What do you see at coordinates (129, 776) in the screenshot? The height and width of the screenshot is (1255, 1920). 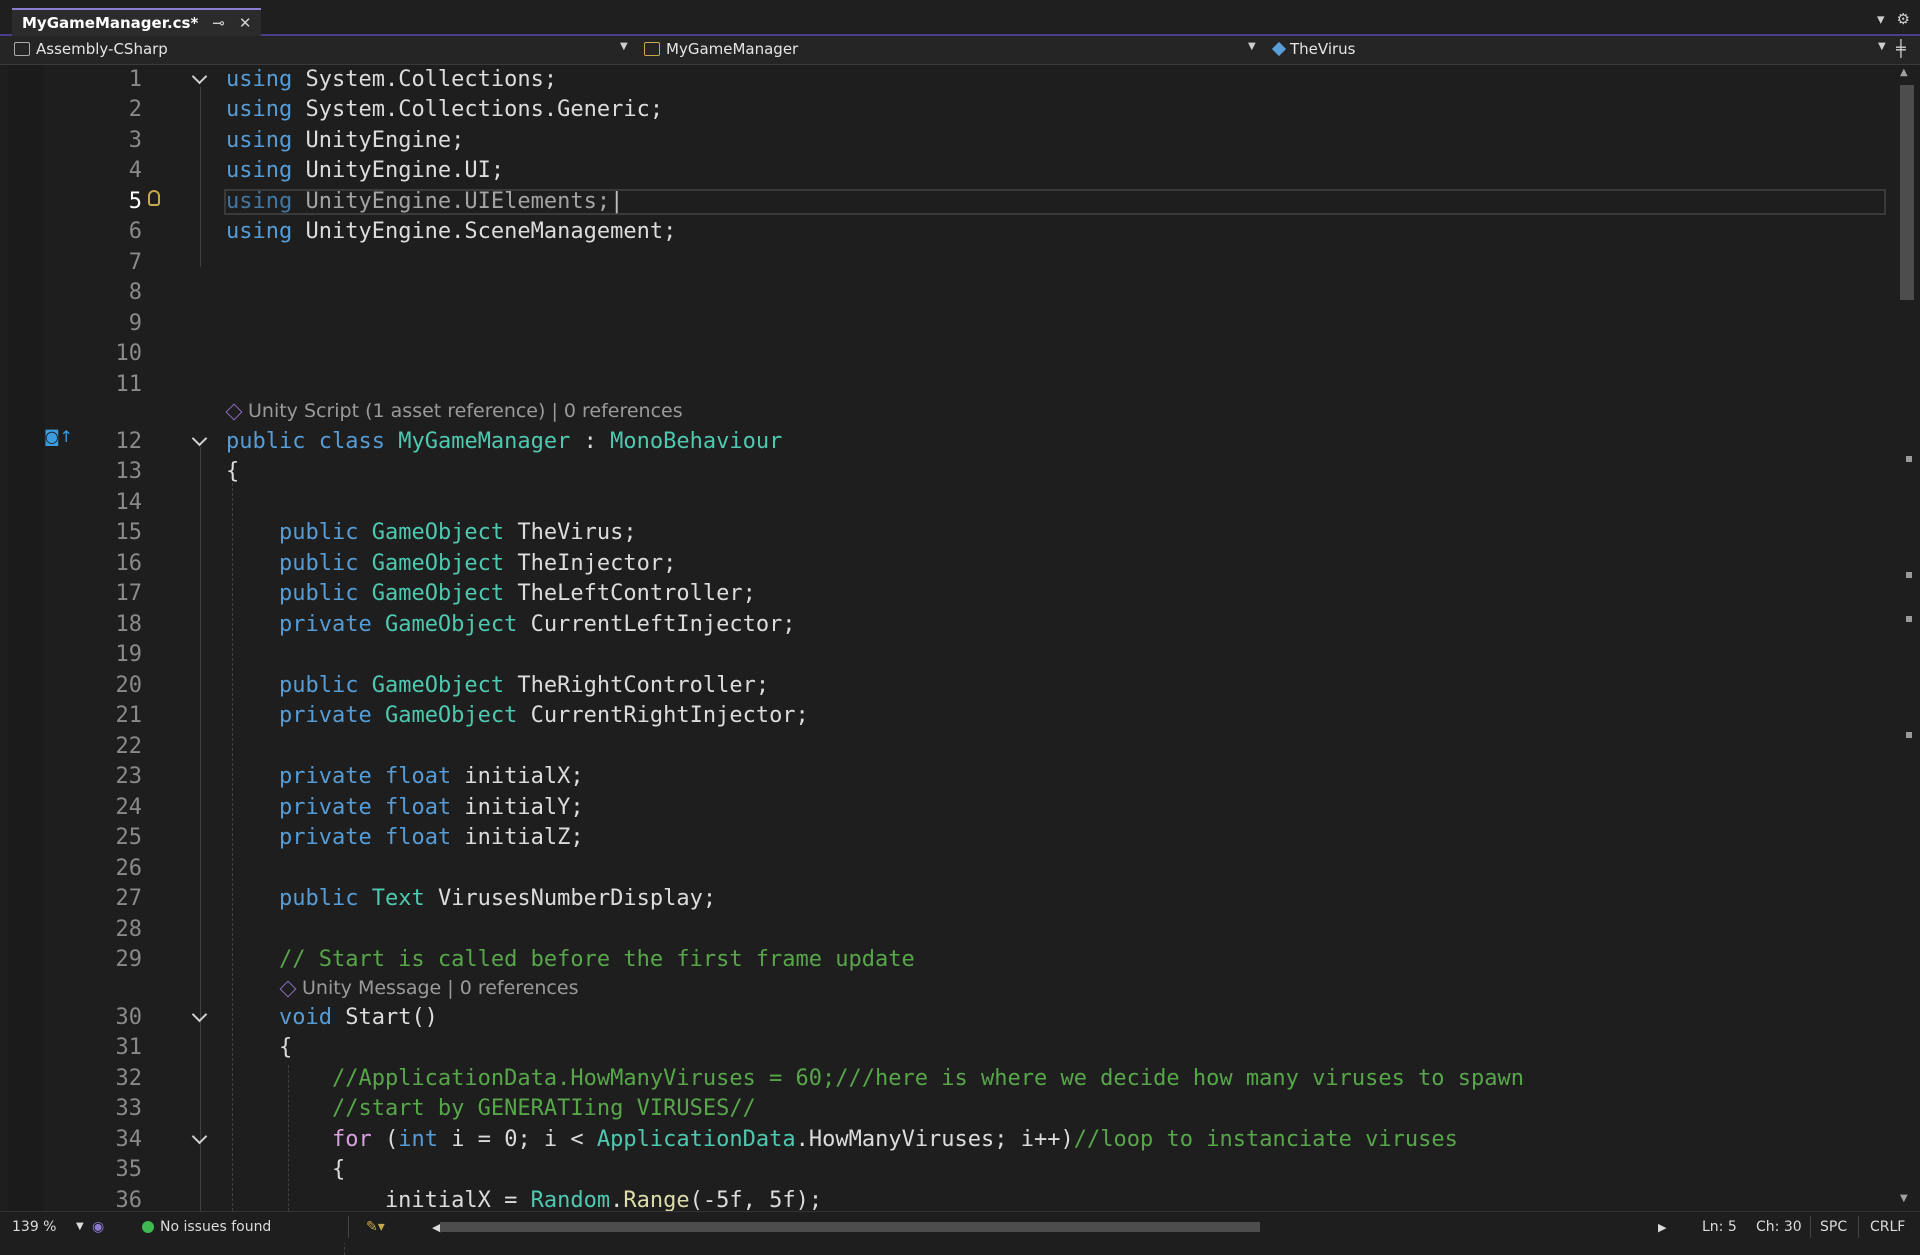 I see `line-number: 23` at bounding box center [129, 776].